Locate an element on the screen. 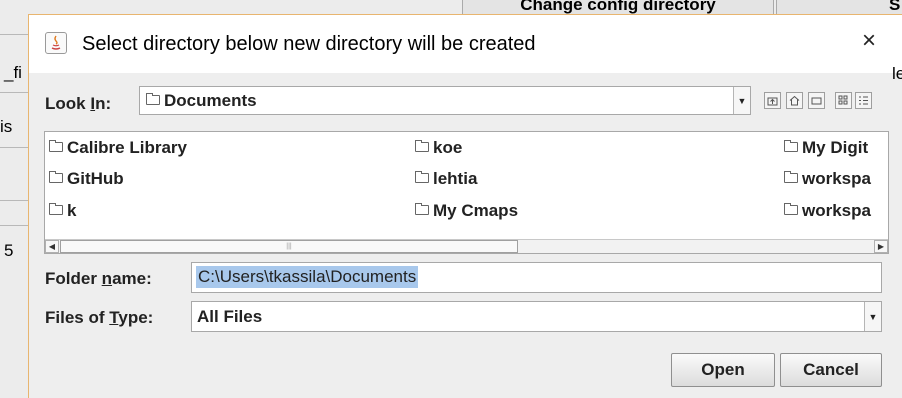 This screenshot has height=398, width=902. background-top-right-fragment: S is located at coordinates (839, 7).